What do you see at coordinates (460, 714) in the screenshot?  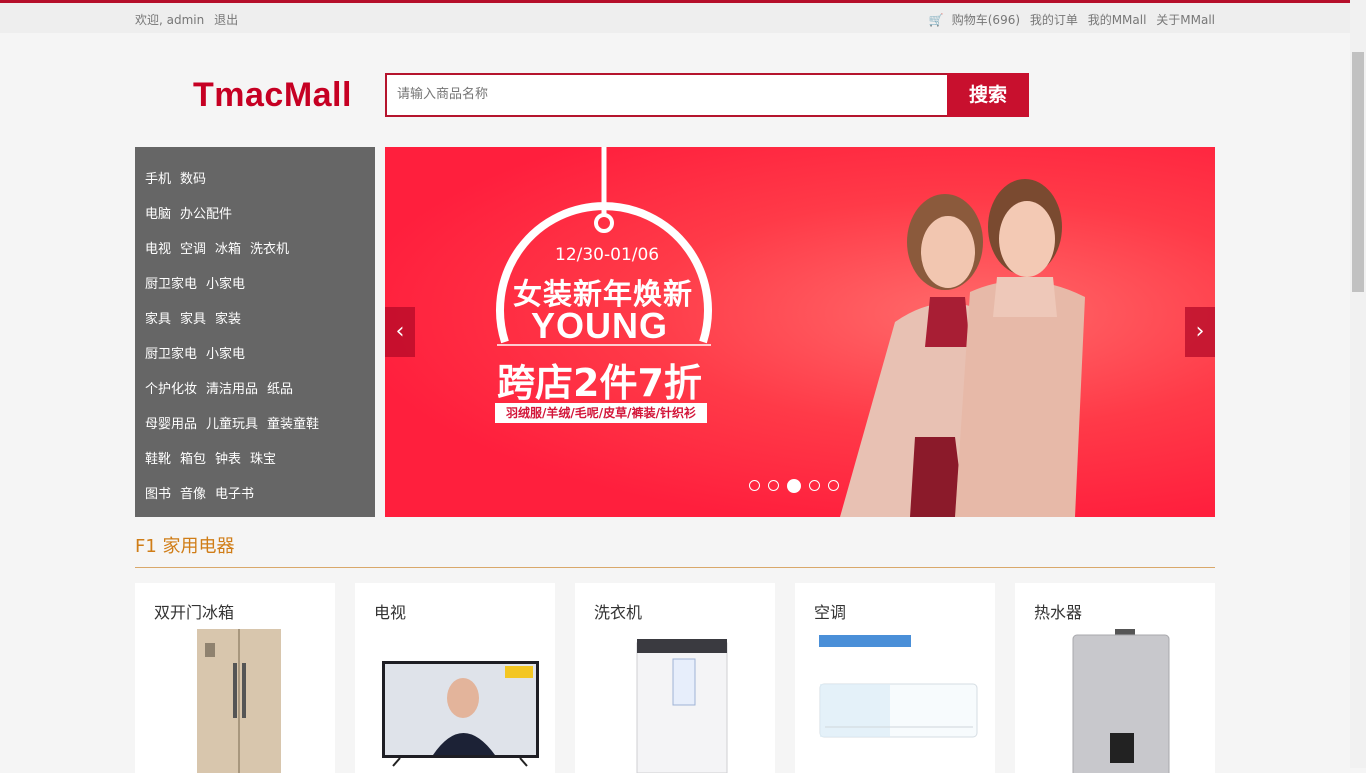 I see `tv-image` at bounding box center [460, 714].